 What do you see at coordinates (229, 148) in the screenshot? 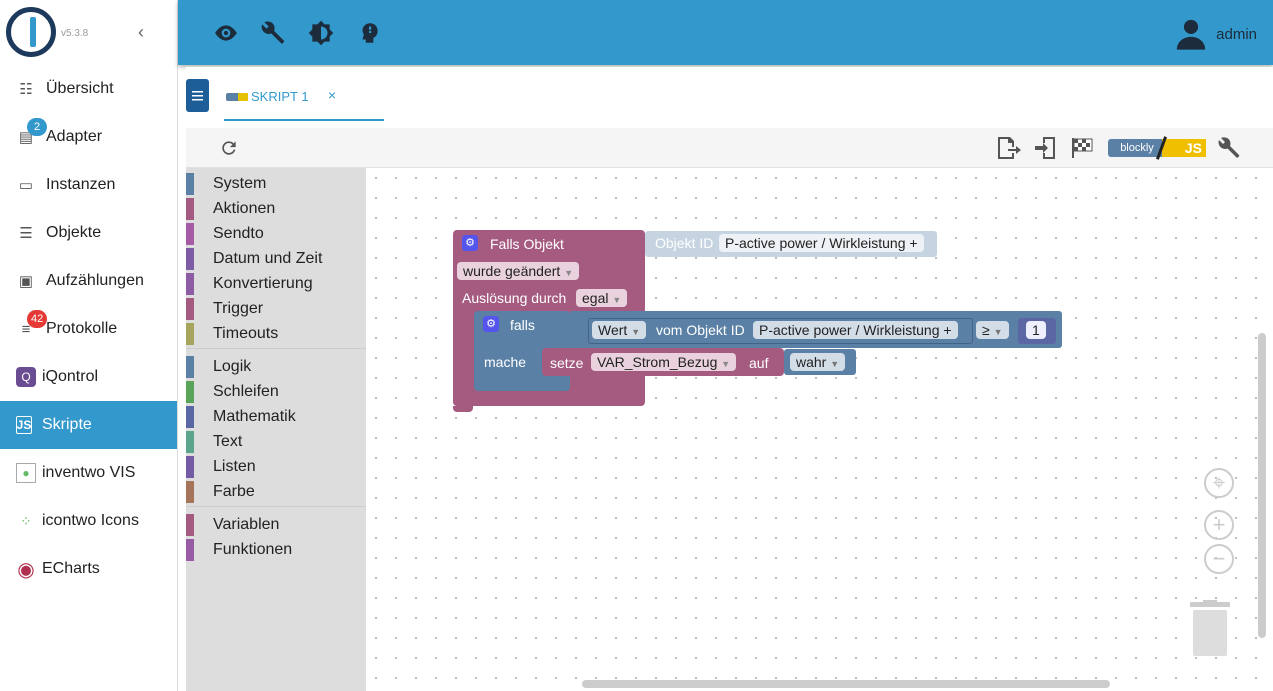
I see `refresh-icon` at bounding box center [229, 148].